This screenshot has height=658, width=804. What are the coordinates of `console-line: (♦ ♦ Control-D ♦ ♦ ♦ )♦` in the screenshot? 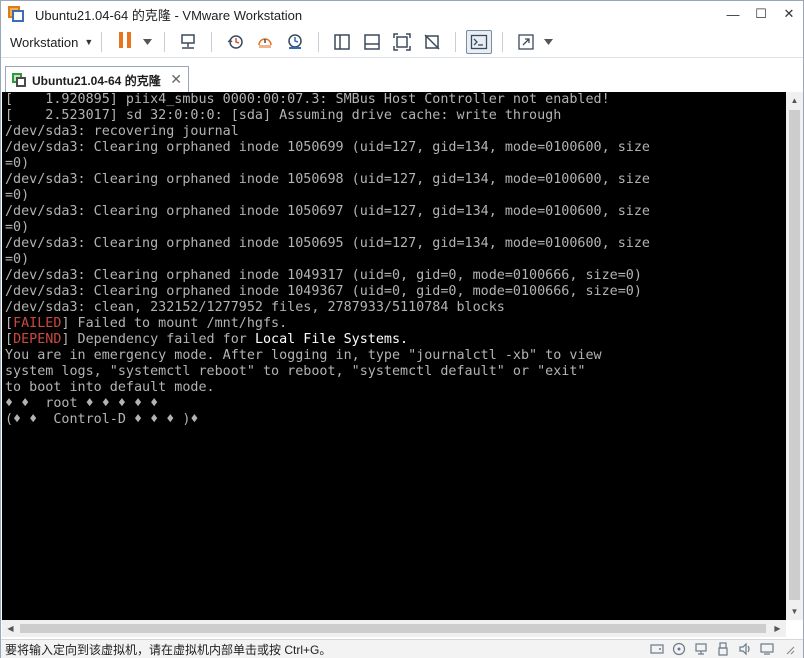 It's located at (102, 419).